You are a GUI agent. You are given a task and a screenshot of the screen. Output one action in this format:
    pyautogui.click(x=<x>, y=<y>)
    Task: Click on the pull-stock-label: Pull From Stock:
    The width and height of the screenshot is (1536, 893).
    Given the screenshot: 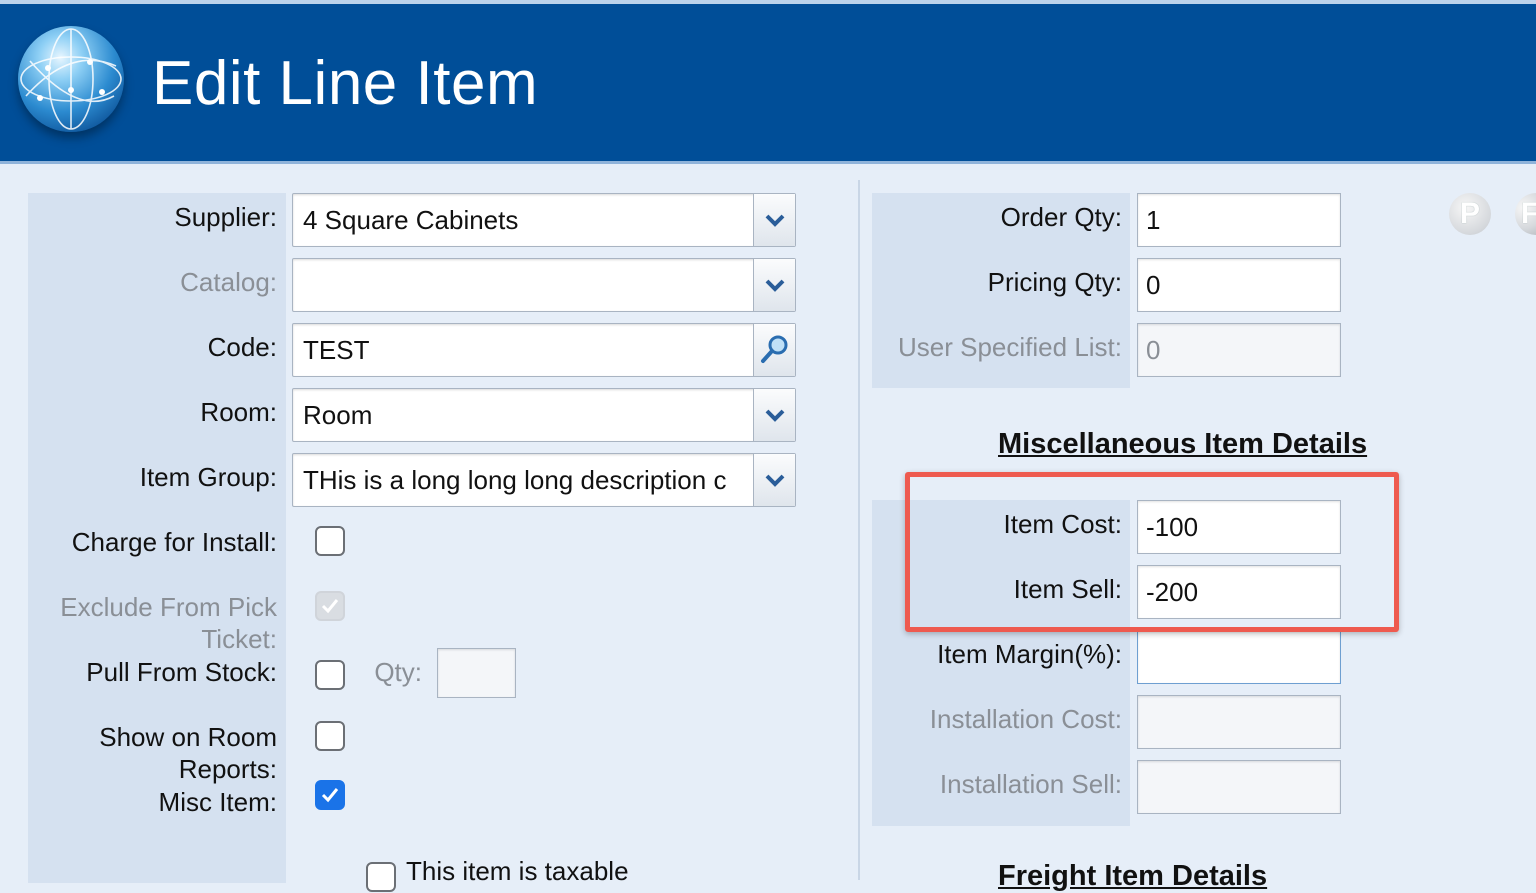 What is the action you would take?
    pyautogui.click(x=181, y=672)
    